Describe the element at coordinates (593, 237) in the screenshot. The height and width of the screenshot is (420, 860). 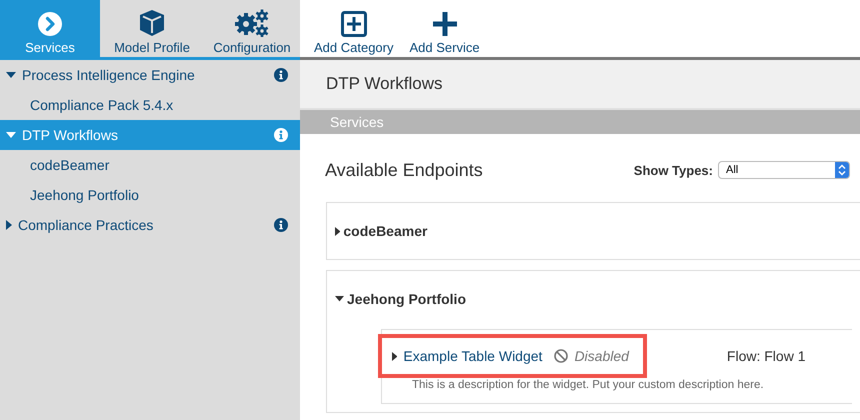
I see `endpoint-toggle: codeBeamer` at that location.